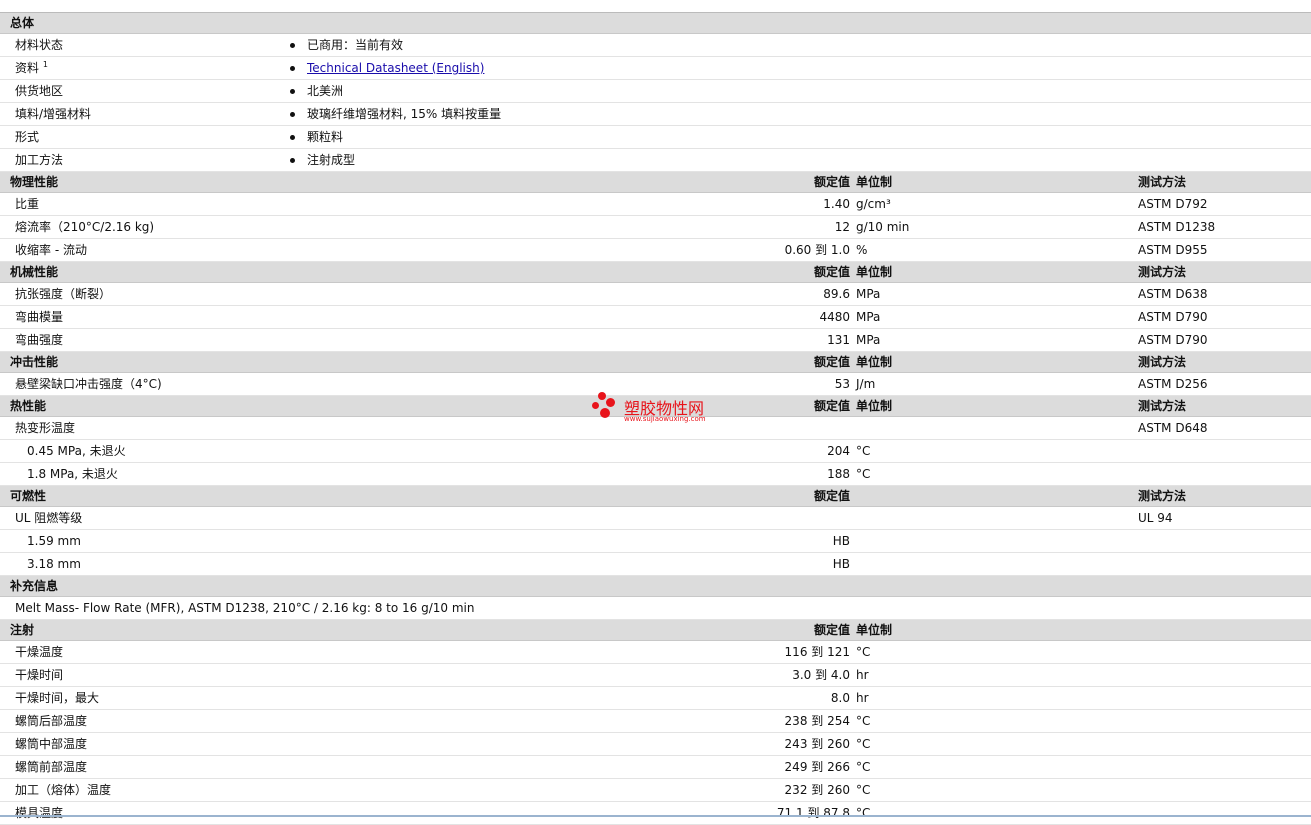  I want to click on property-value: 116 到 121, so click(817, 652).